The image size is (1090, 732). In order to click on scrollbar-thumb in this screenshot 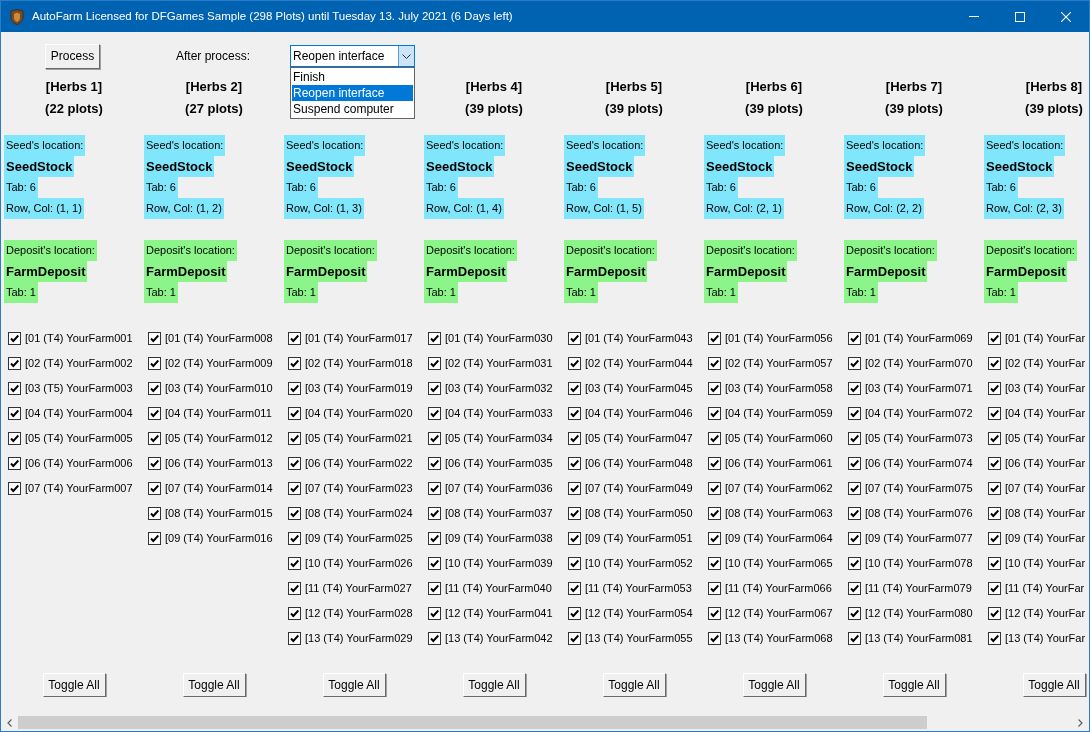, I will do `click(472, 722)`.